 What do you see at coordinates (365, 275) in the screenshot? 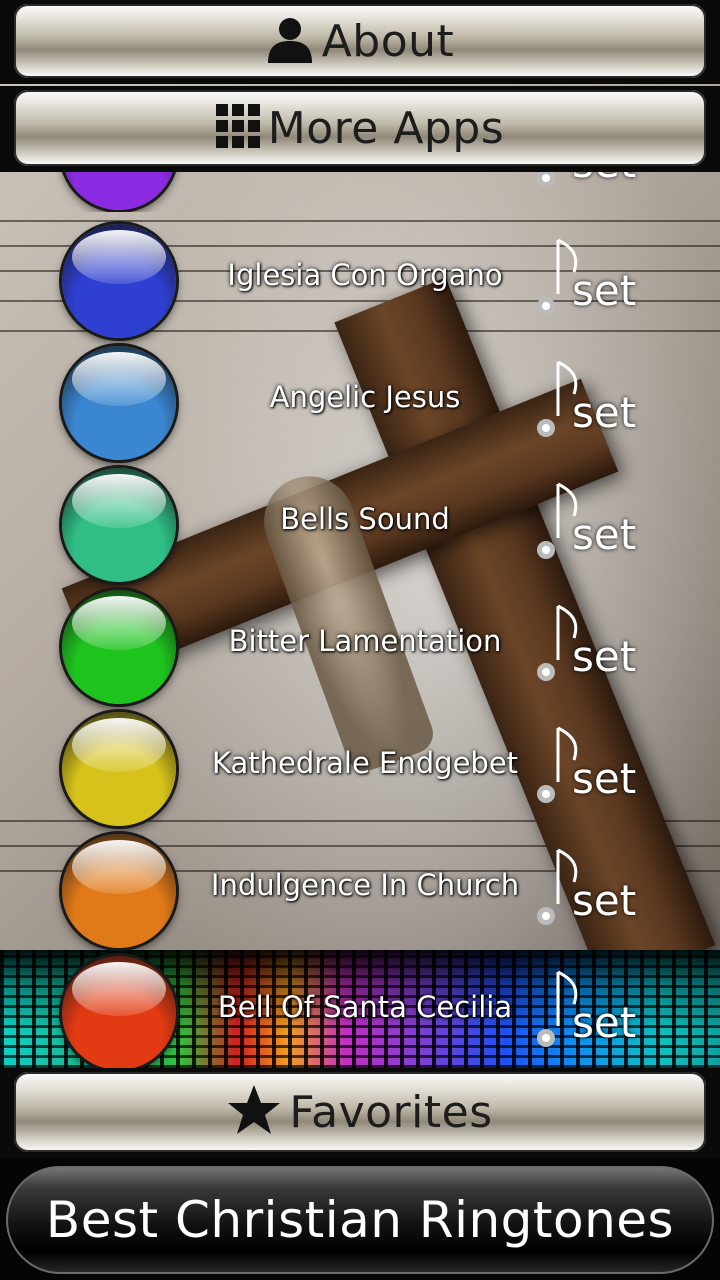
I see `ringtone-title: Iglesia Con Organo` at bounding box center [365, 275].